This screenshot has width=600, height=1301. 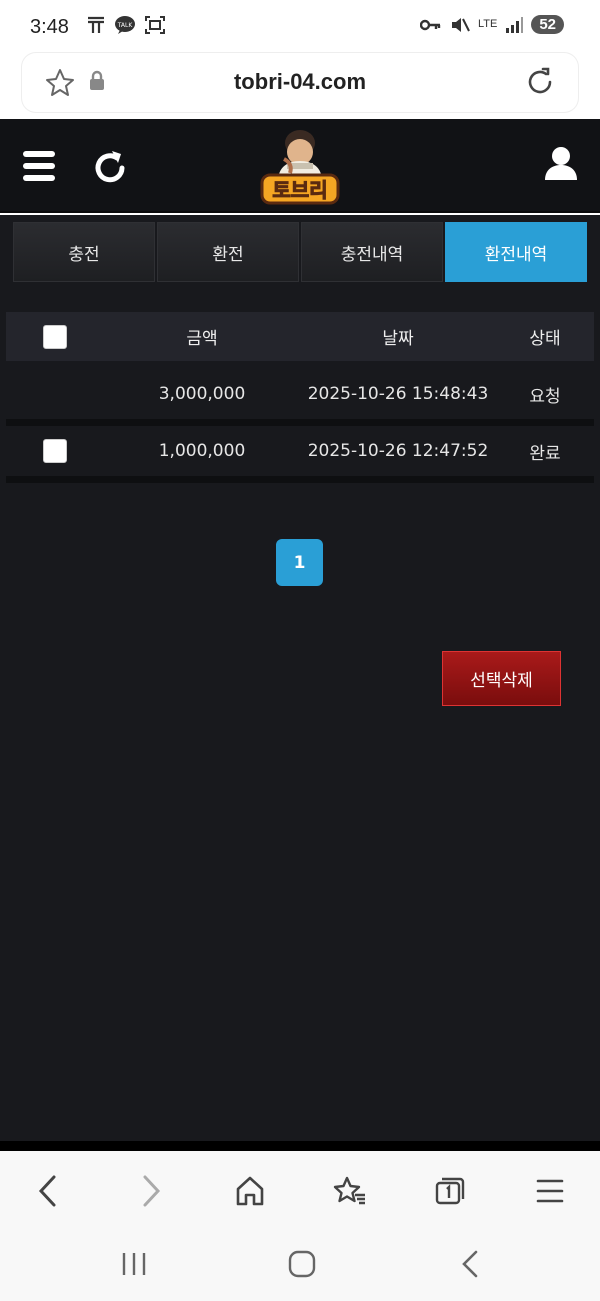 What do you see at coordinates (300, 1189) in the screenshot?
I see `browser-toolbar` at bounding box center [300, 1189].